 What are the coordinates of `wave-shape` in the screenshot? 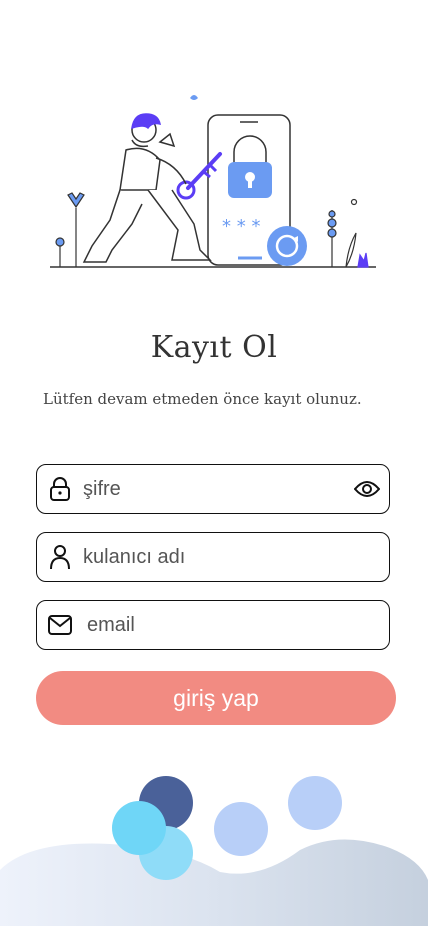 It's located at (214, 882).